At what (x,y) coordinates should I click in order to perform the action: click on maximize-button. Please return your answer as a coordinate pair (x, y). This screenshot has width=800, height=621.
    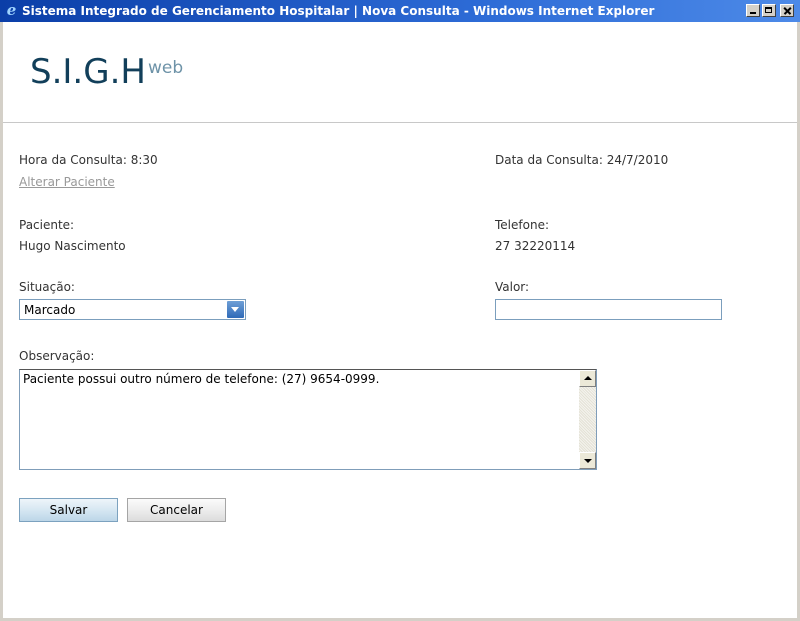
    Looking at the image, I should click on (769, 10).